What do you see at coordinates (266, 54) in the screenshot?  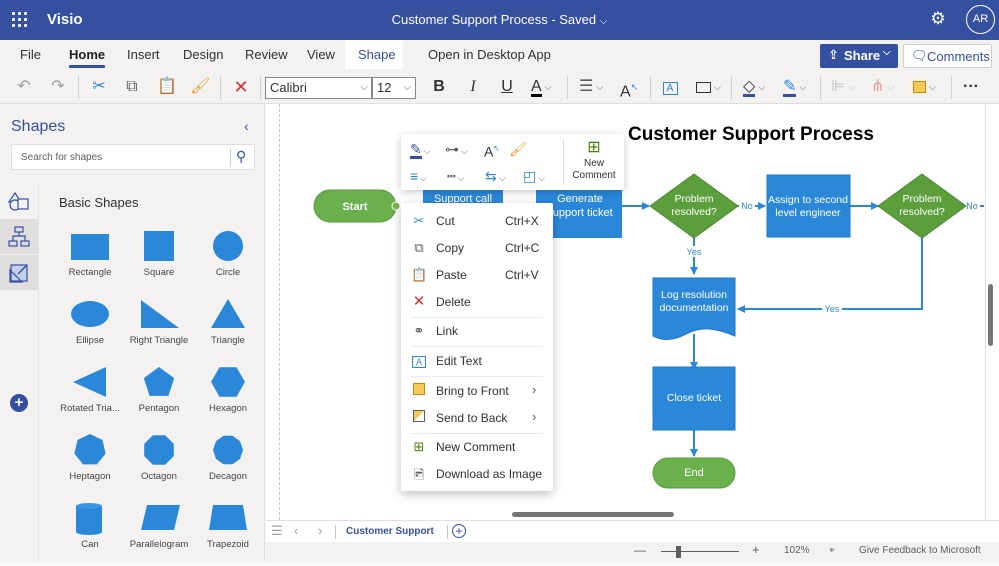 I see `tab-review: Review` at bounding box center [266, 54].